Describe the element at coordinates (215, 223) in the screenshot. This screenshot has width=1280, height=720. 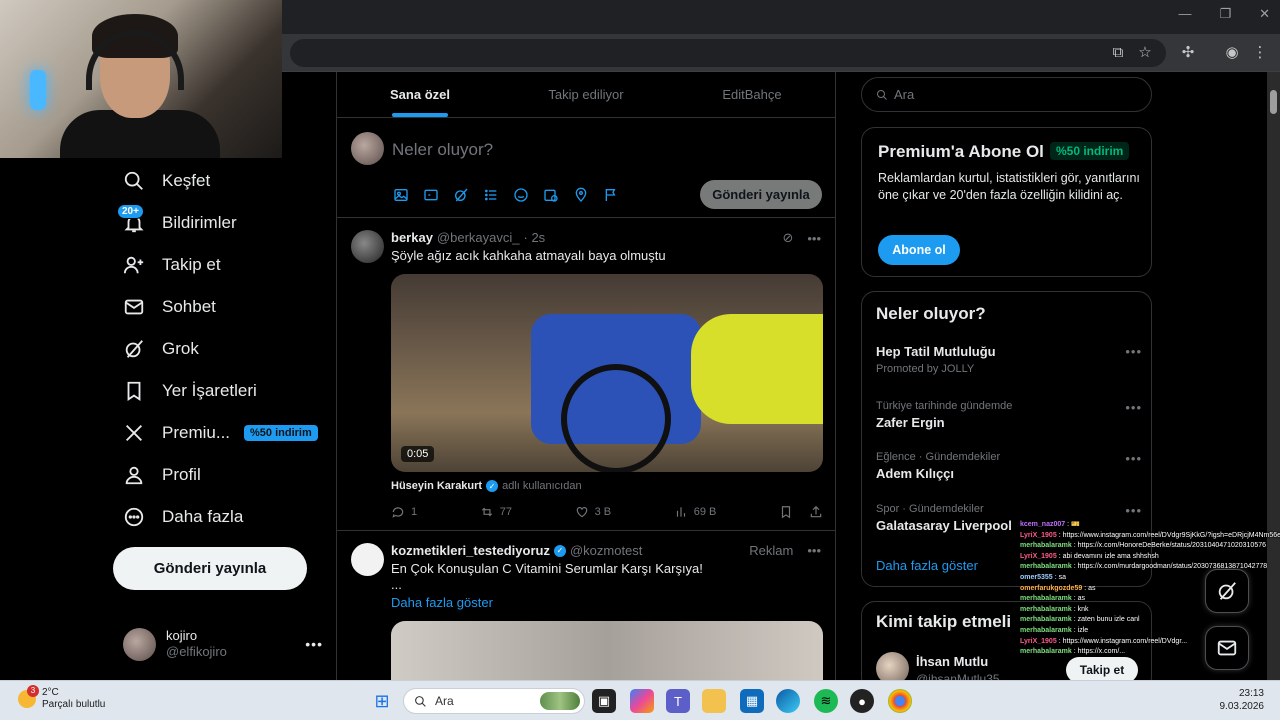
I see `sidebar-item-notifications: 20+ Bildirimler` at that location.